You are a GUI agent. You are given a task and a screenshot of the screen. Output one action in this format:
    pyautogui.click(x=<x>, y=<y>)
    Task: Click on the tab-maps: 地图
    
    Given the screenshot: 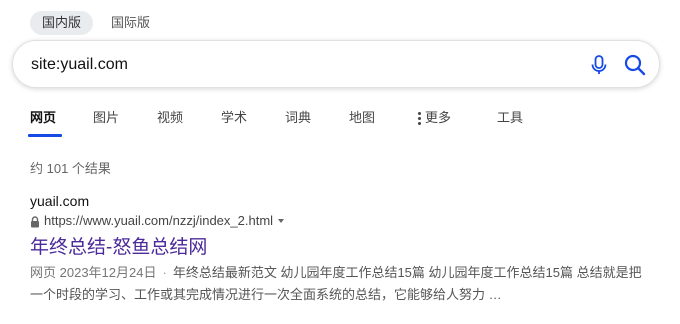 What is the action you would take?
    pyautogui.click(x=362, y=118)
    